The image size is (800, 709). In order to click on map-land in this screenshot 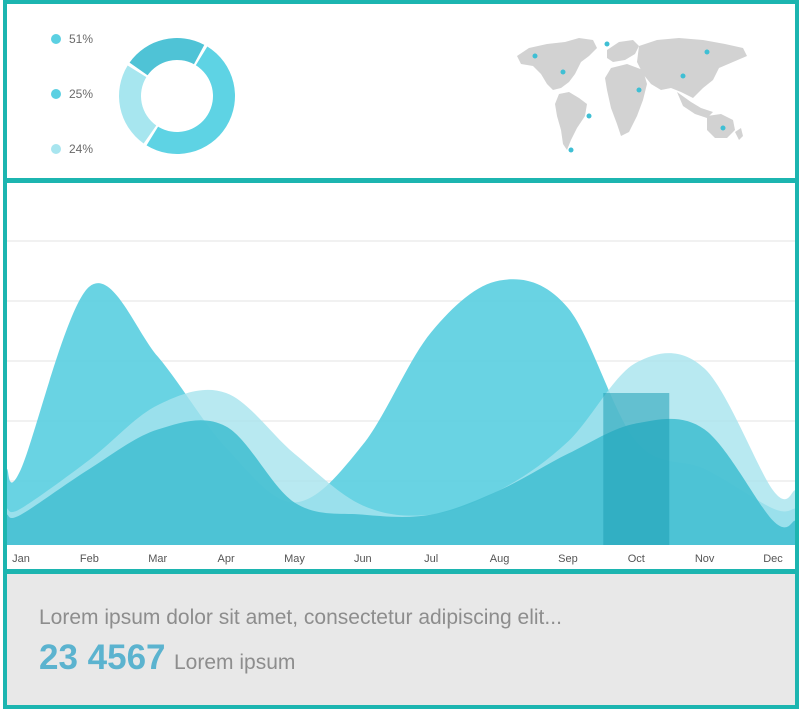, I will do `click(632, 94)`.